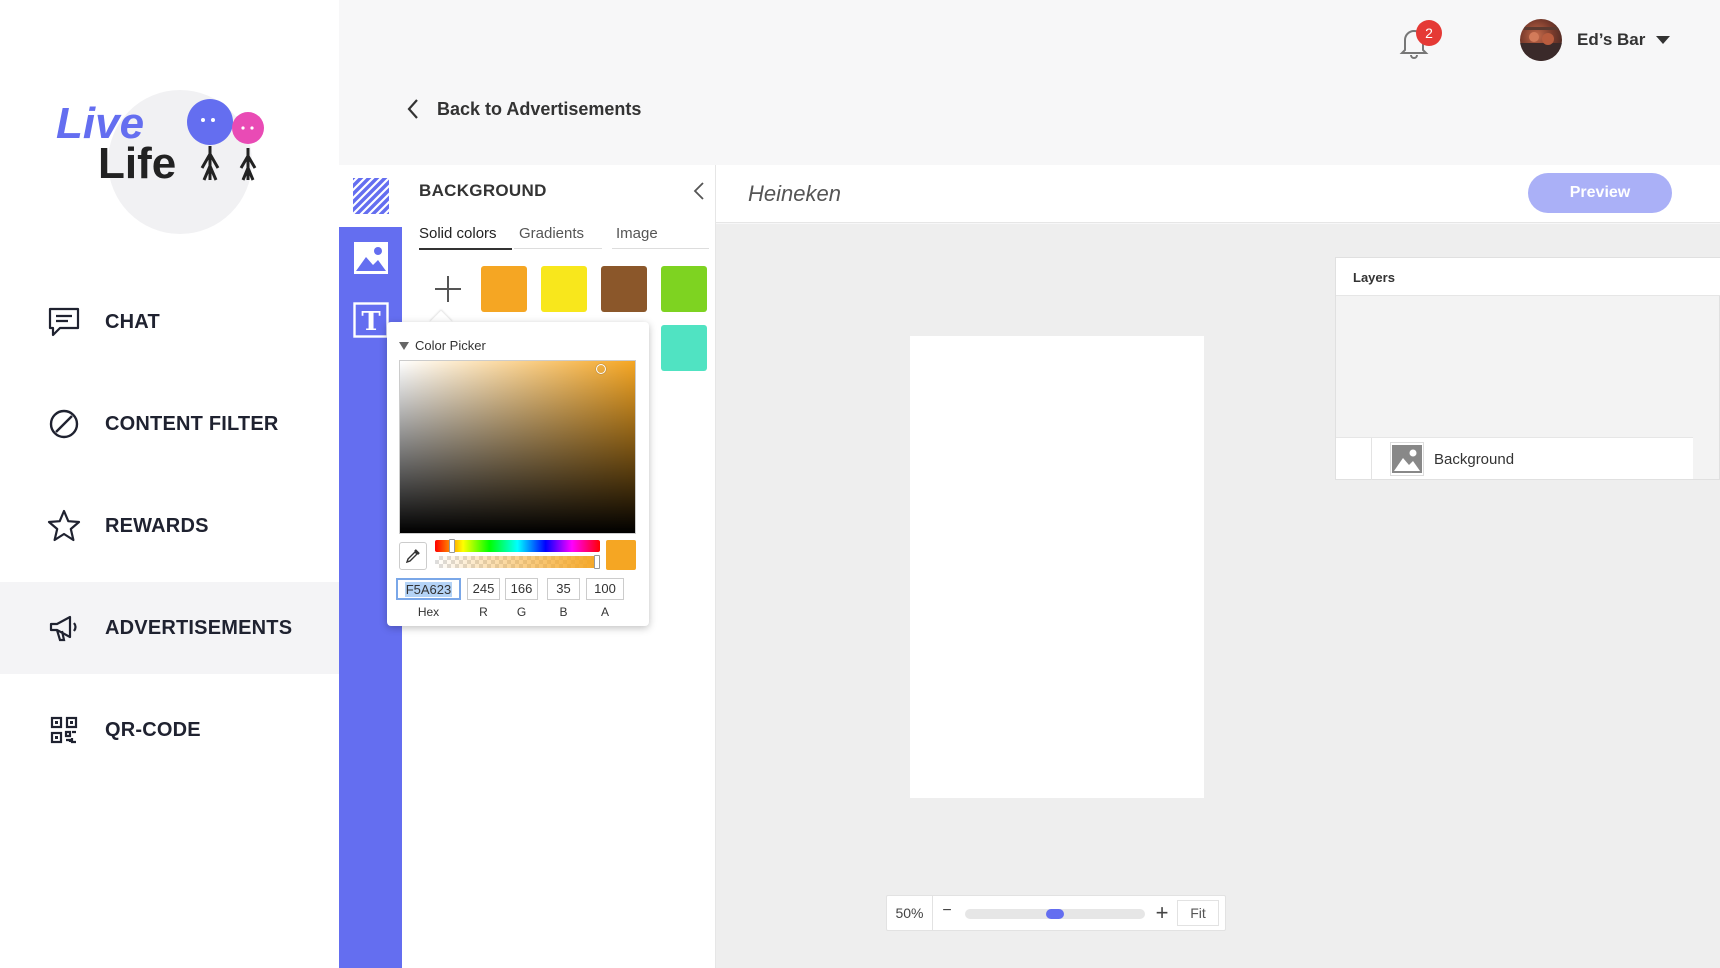 The image size is (1720, 968). I want to click on hex-label: Hex, so click(428, 612).